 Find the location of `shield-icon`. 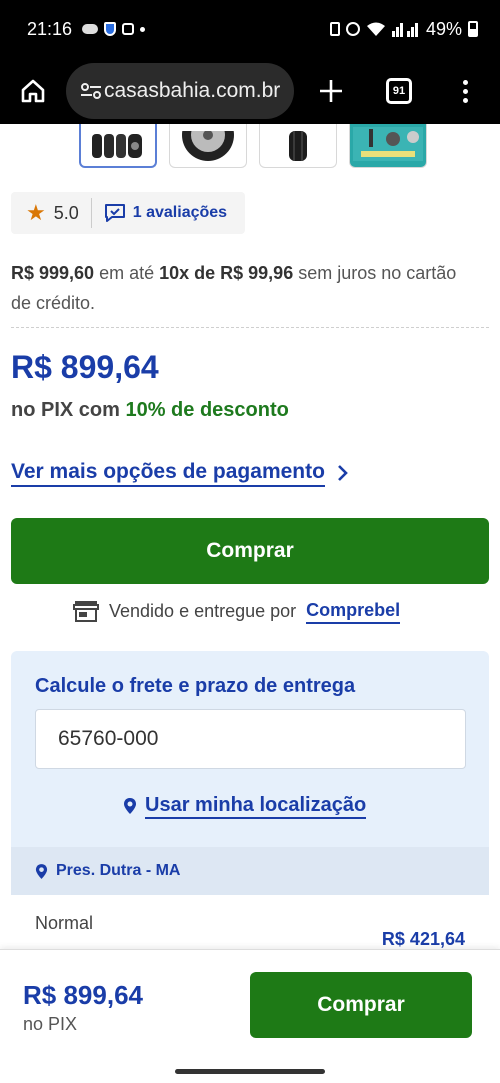

shield-icon is located at coordinates (110, 29).